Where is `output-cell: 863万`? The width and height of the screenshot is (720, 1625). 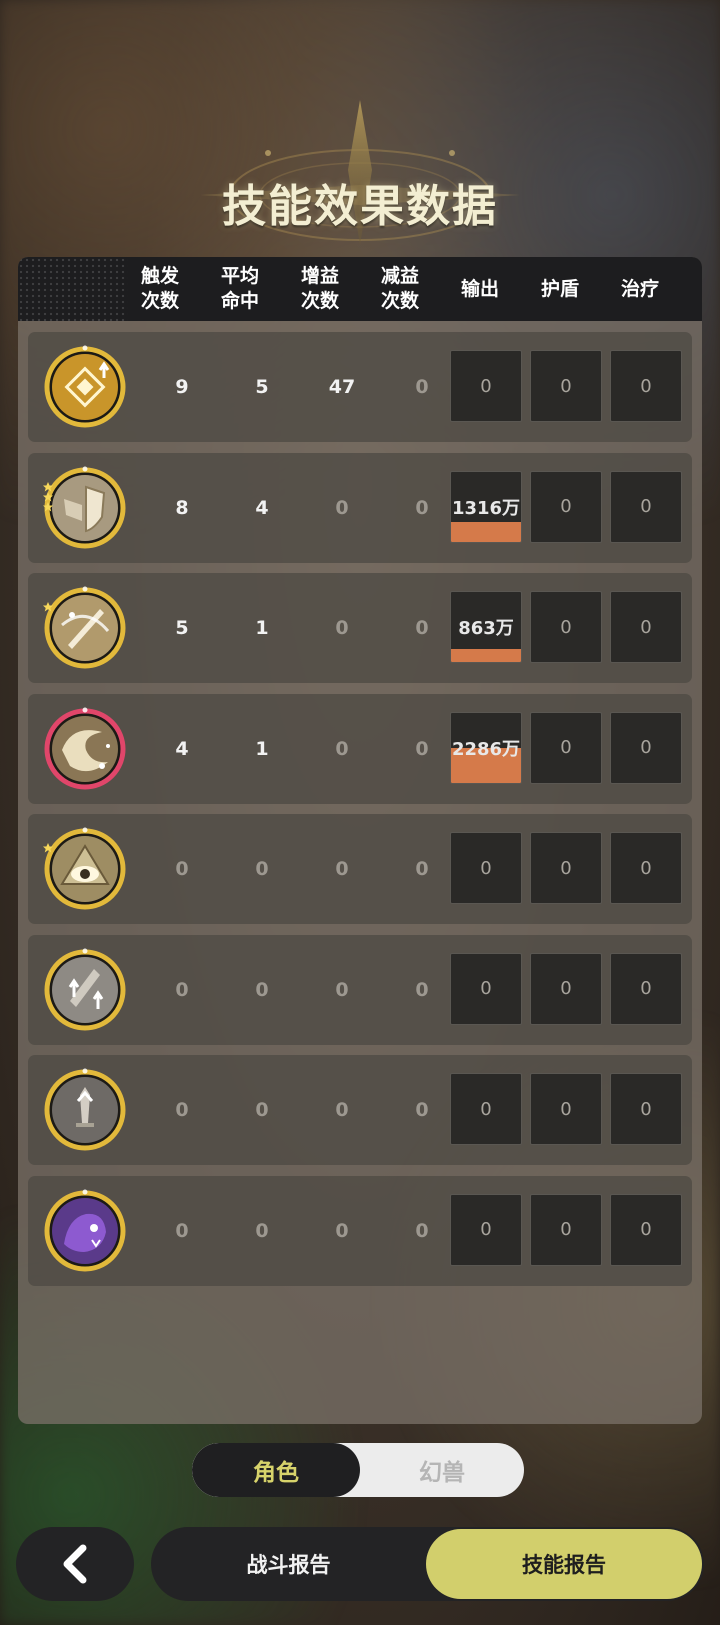 output-cell: 863万 is located at coordinates (486, 627).